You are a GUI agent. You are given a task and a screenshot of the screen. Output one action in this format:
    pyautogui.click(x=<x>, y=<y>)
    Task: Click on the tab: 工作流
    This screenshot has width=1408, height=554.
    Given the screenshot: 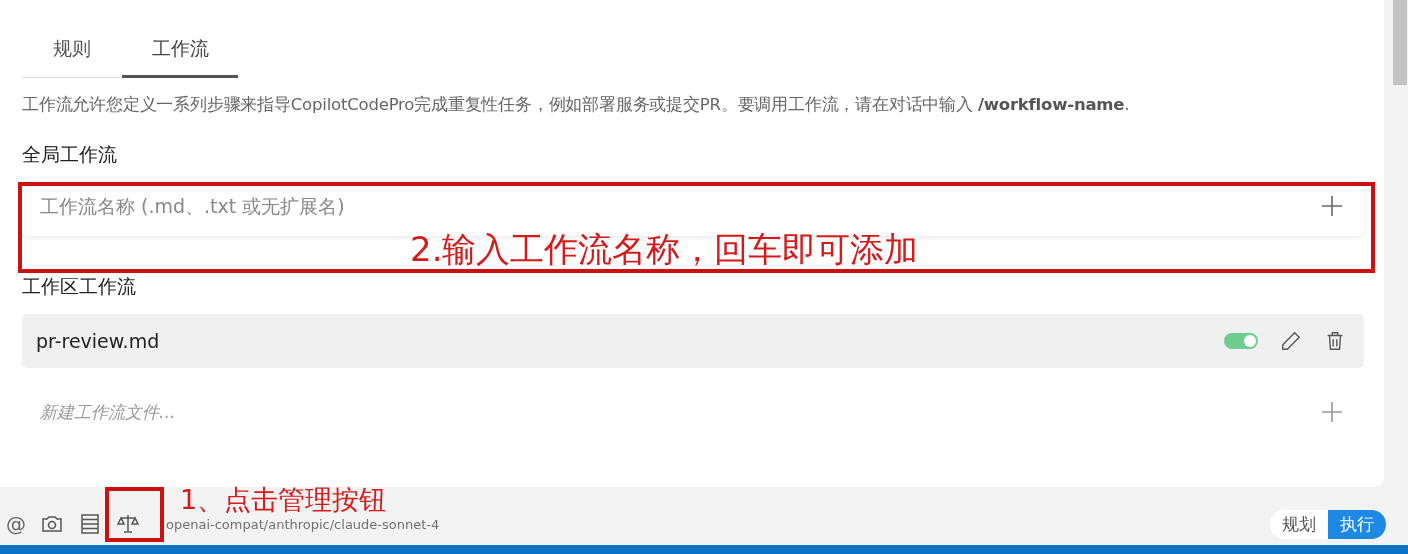 What is the action you would take?
    pyautogui.click(x=180, y=53)
    